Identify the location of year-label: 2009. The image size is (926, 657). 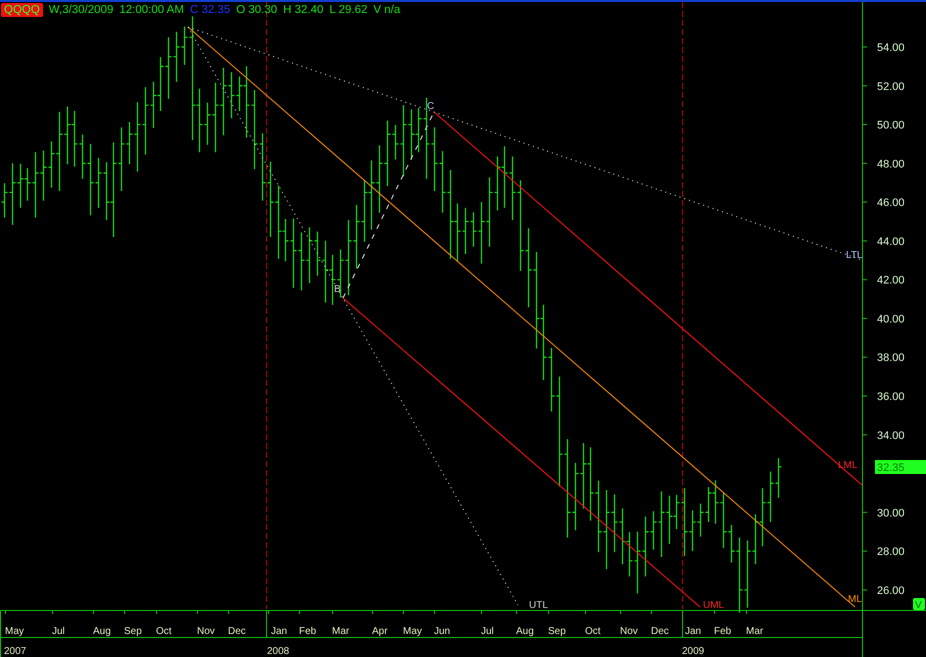
(693, 651).